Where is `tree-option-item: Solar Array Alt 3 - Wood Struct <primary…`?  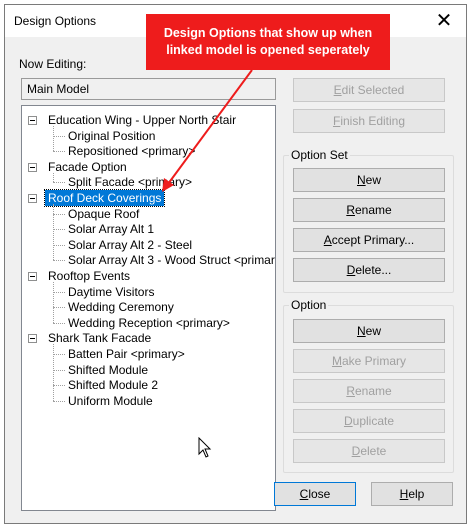
tree-option-item: Solar Array Alt 3 - Wood Struct <primary… is located at coordinates (171, 260).